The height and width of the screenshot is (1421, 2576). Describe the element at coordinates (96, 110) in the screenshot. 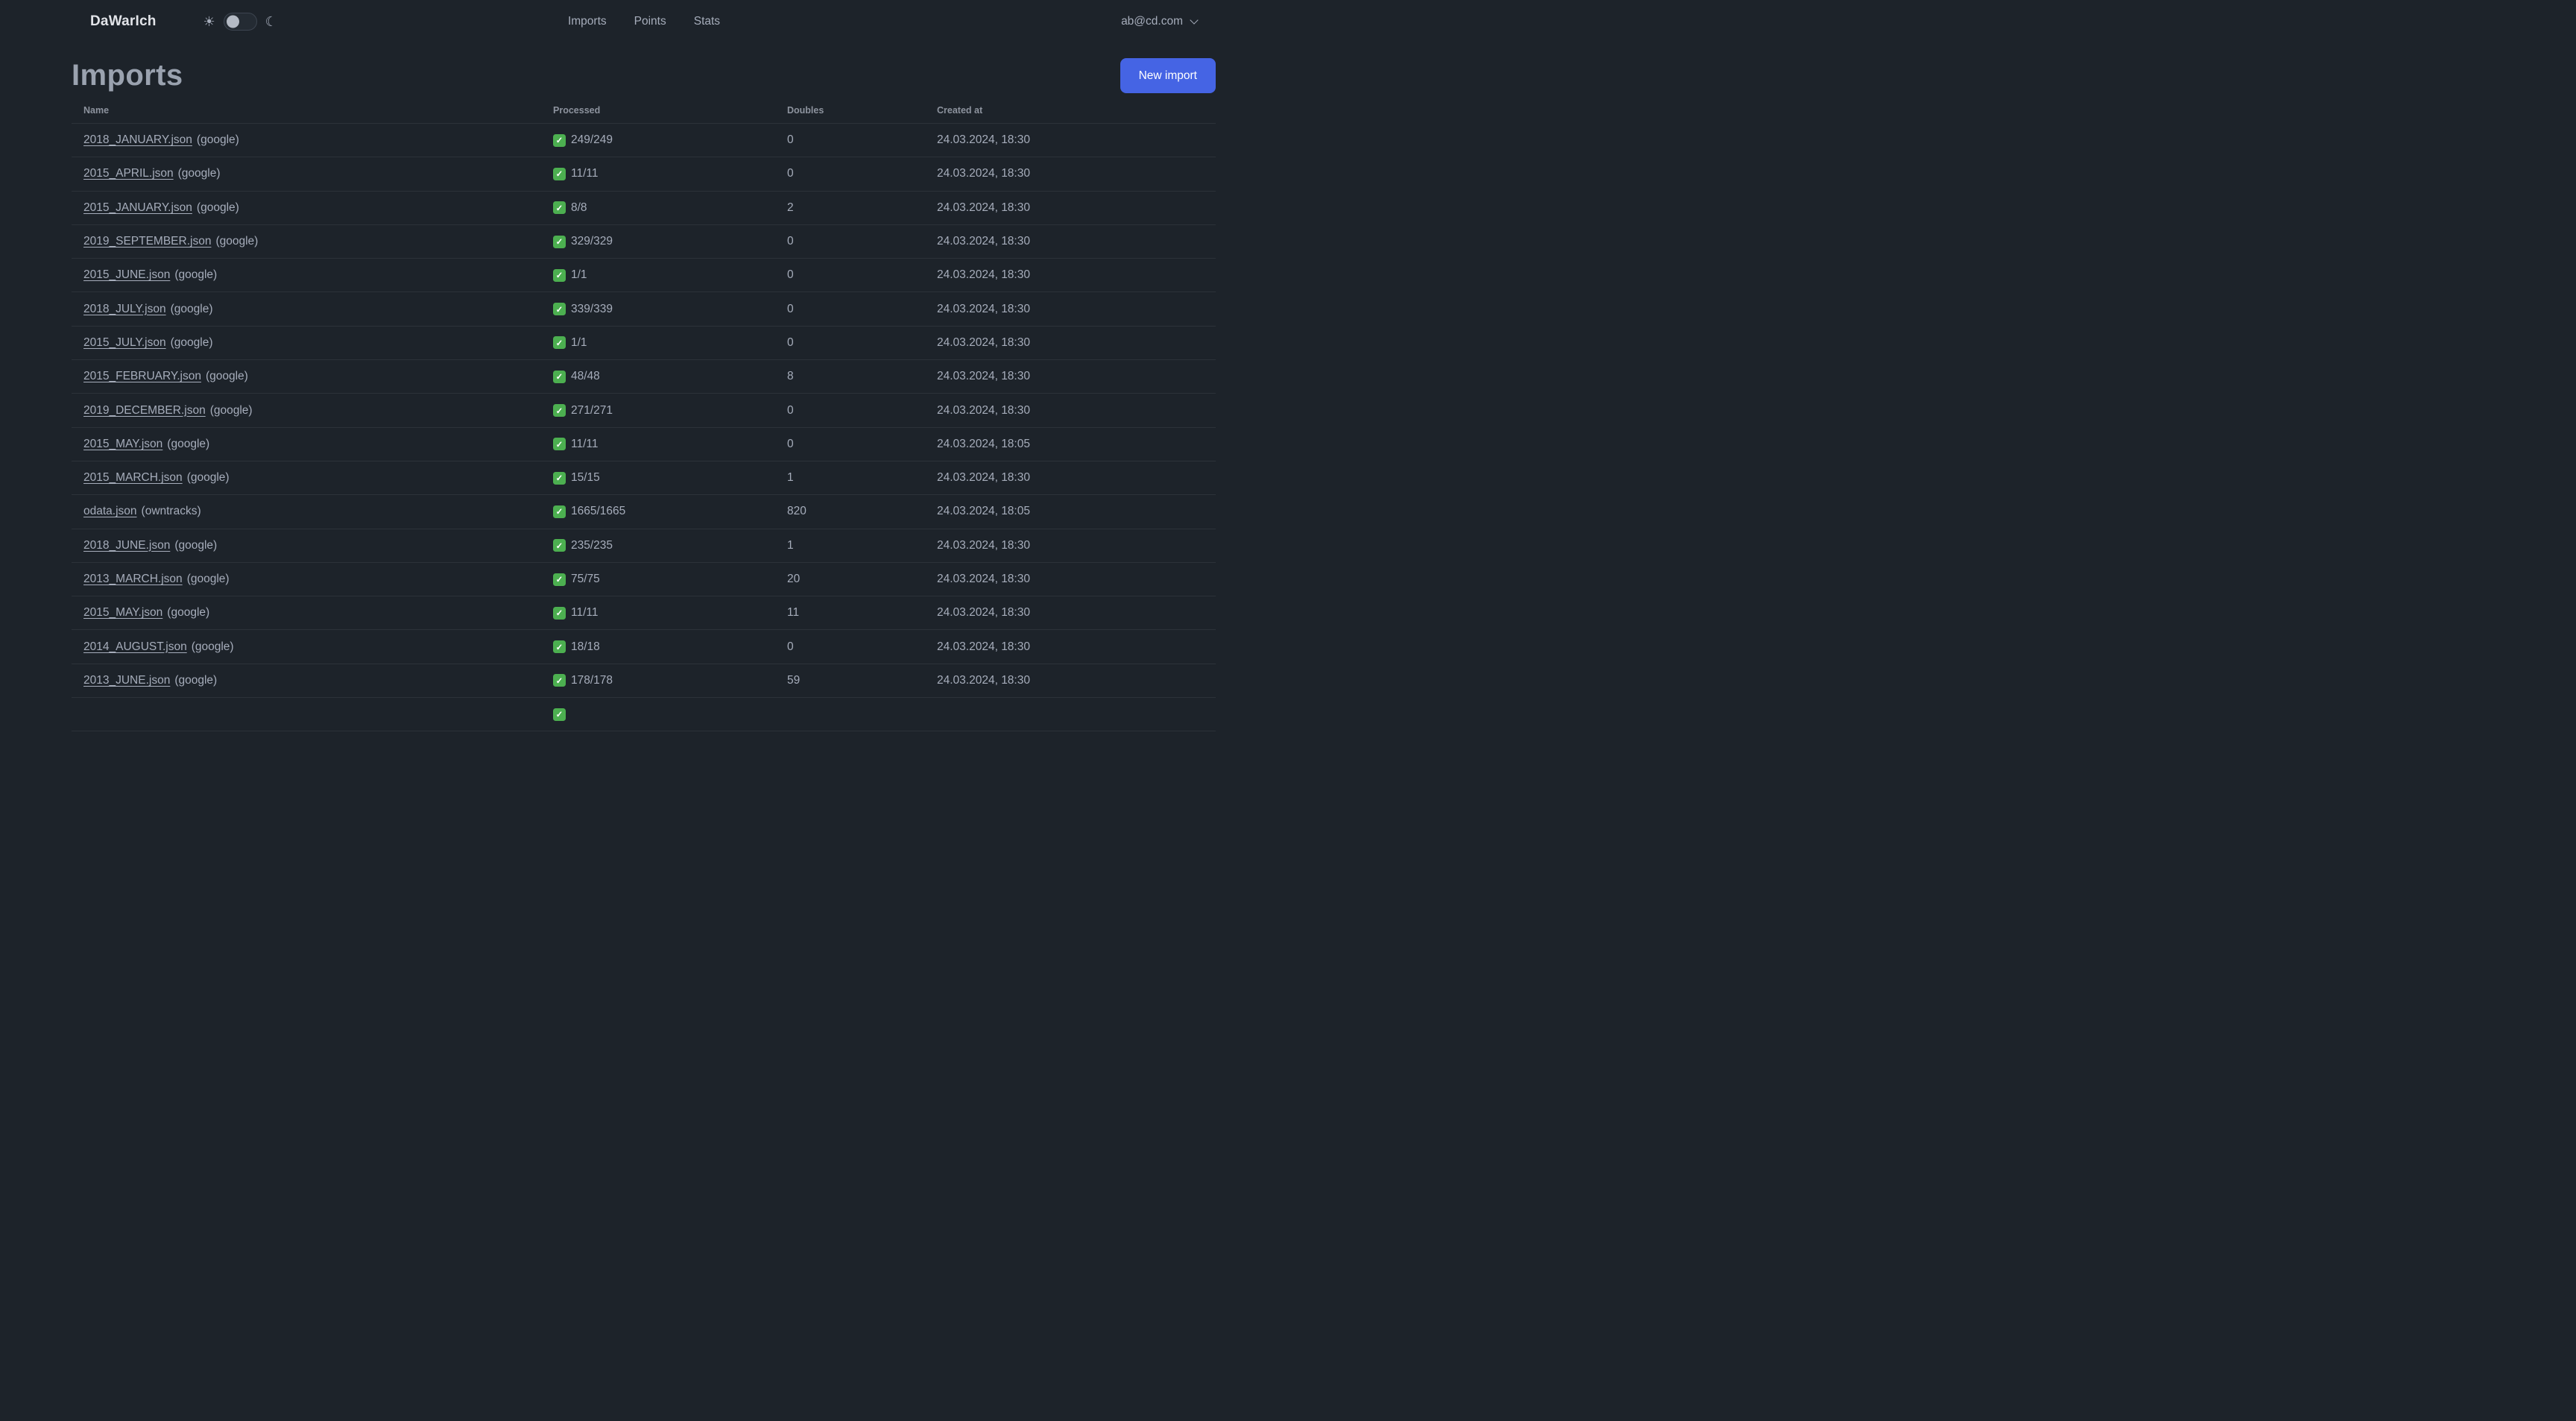

I see `column-header-name: Name` at that location.